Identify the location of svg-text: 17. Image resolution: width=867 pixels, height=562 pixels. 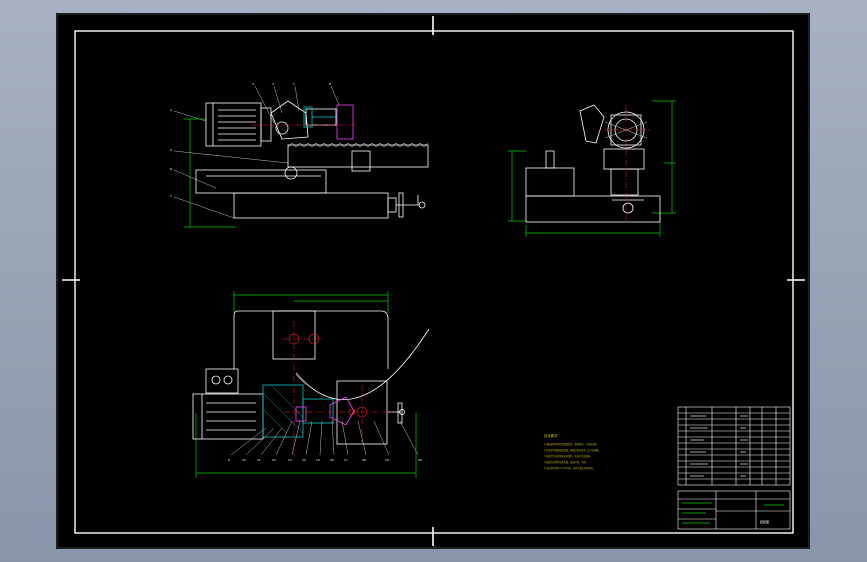
(346, 460).